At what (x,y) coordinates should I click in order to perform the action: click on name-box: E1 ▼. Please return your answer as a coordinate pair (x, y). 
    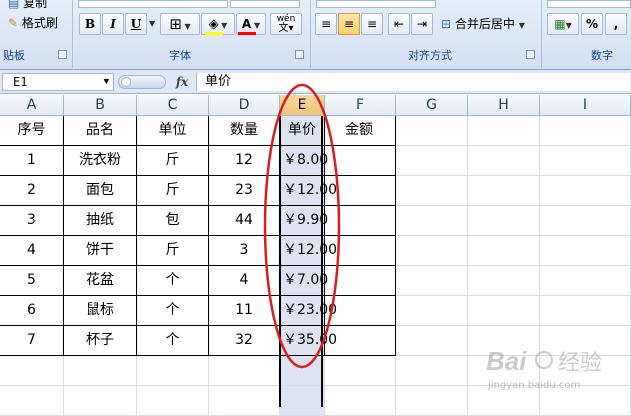
    Looking at the image, I should click on (58, 82).